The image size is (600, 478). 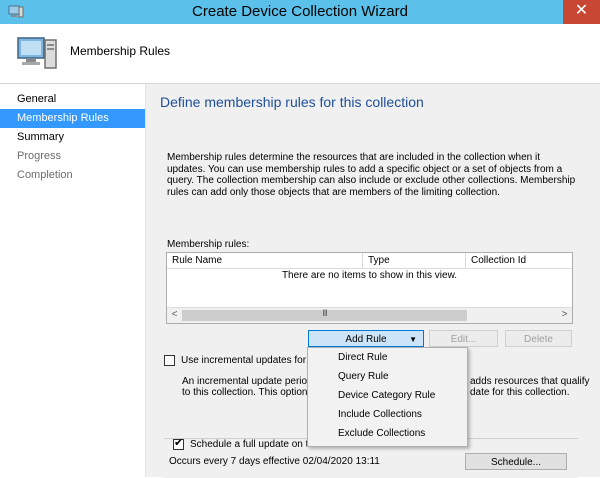 What do you see at coordinates (39, 156) in the screenshot?
I see `step-progress: Progress` at bounding box center [39, 156].